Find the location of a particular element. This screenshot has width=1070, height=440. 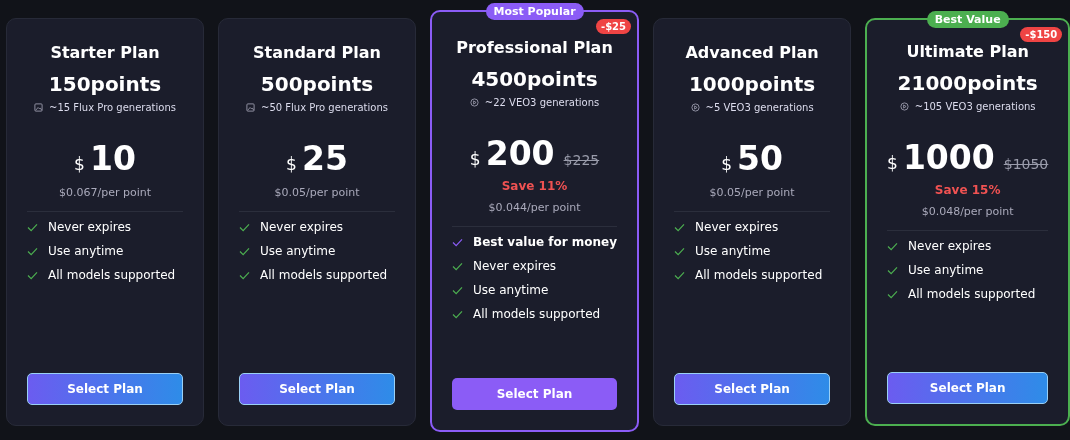

savings-text: Save 15% is located at coordinates (967, 190).